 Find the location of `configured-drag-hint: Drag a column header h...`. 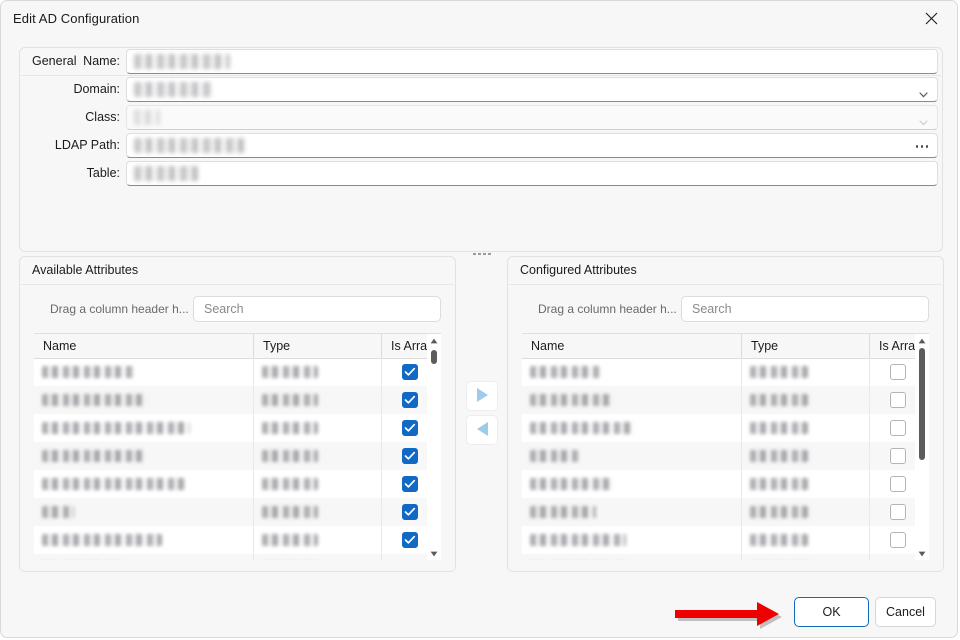

configured-drag-hint: Drag a column header h... is located at coordinates (607, 309).